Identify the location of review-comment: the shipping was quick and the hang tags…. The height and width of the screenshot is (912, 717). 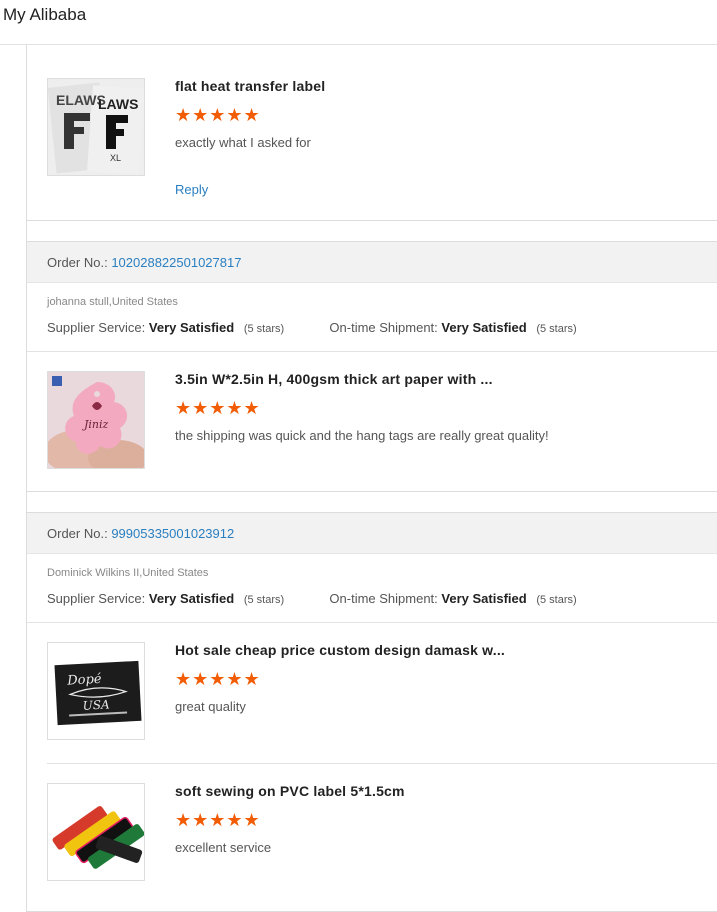
(362, 435).